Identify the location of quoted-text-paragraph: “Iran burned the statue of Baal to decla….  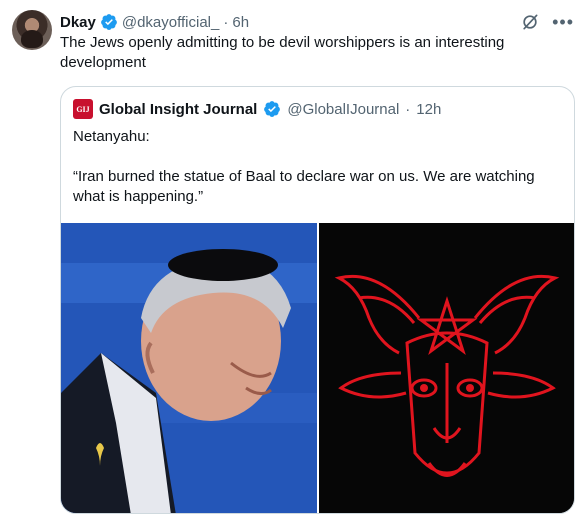
(304, 186).